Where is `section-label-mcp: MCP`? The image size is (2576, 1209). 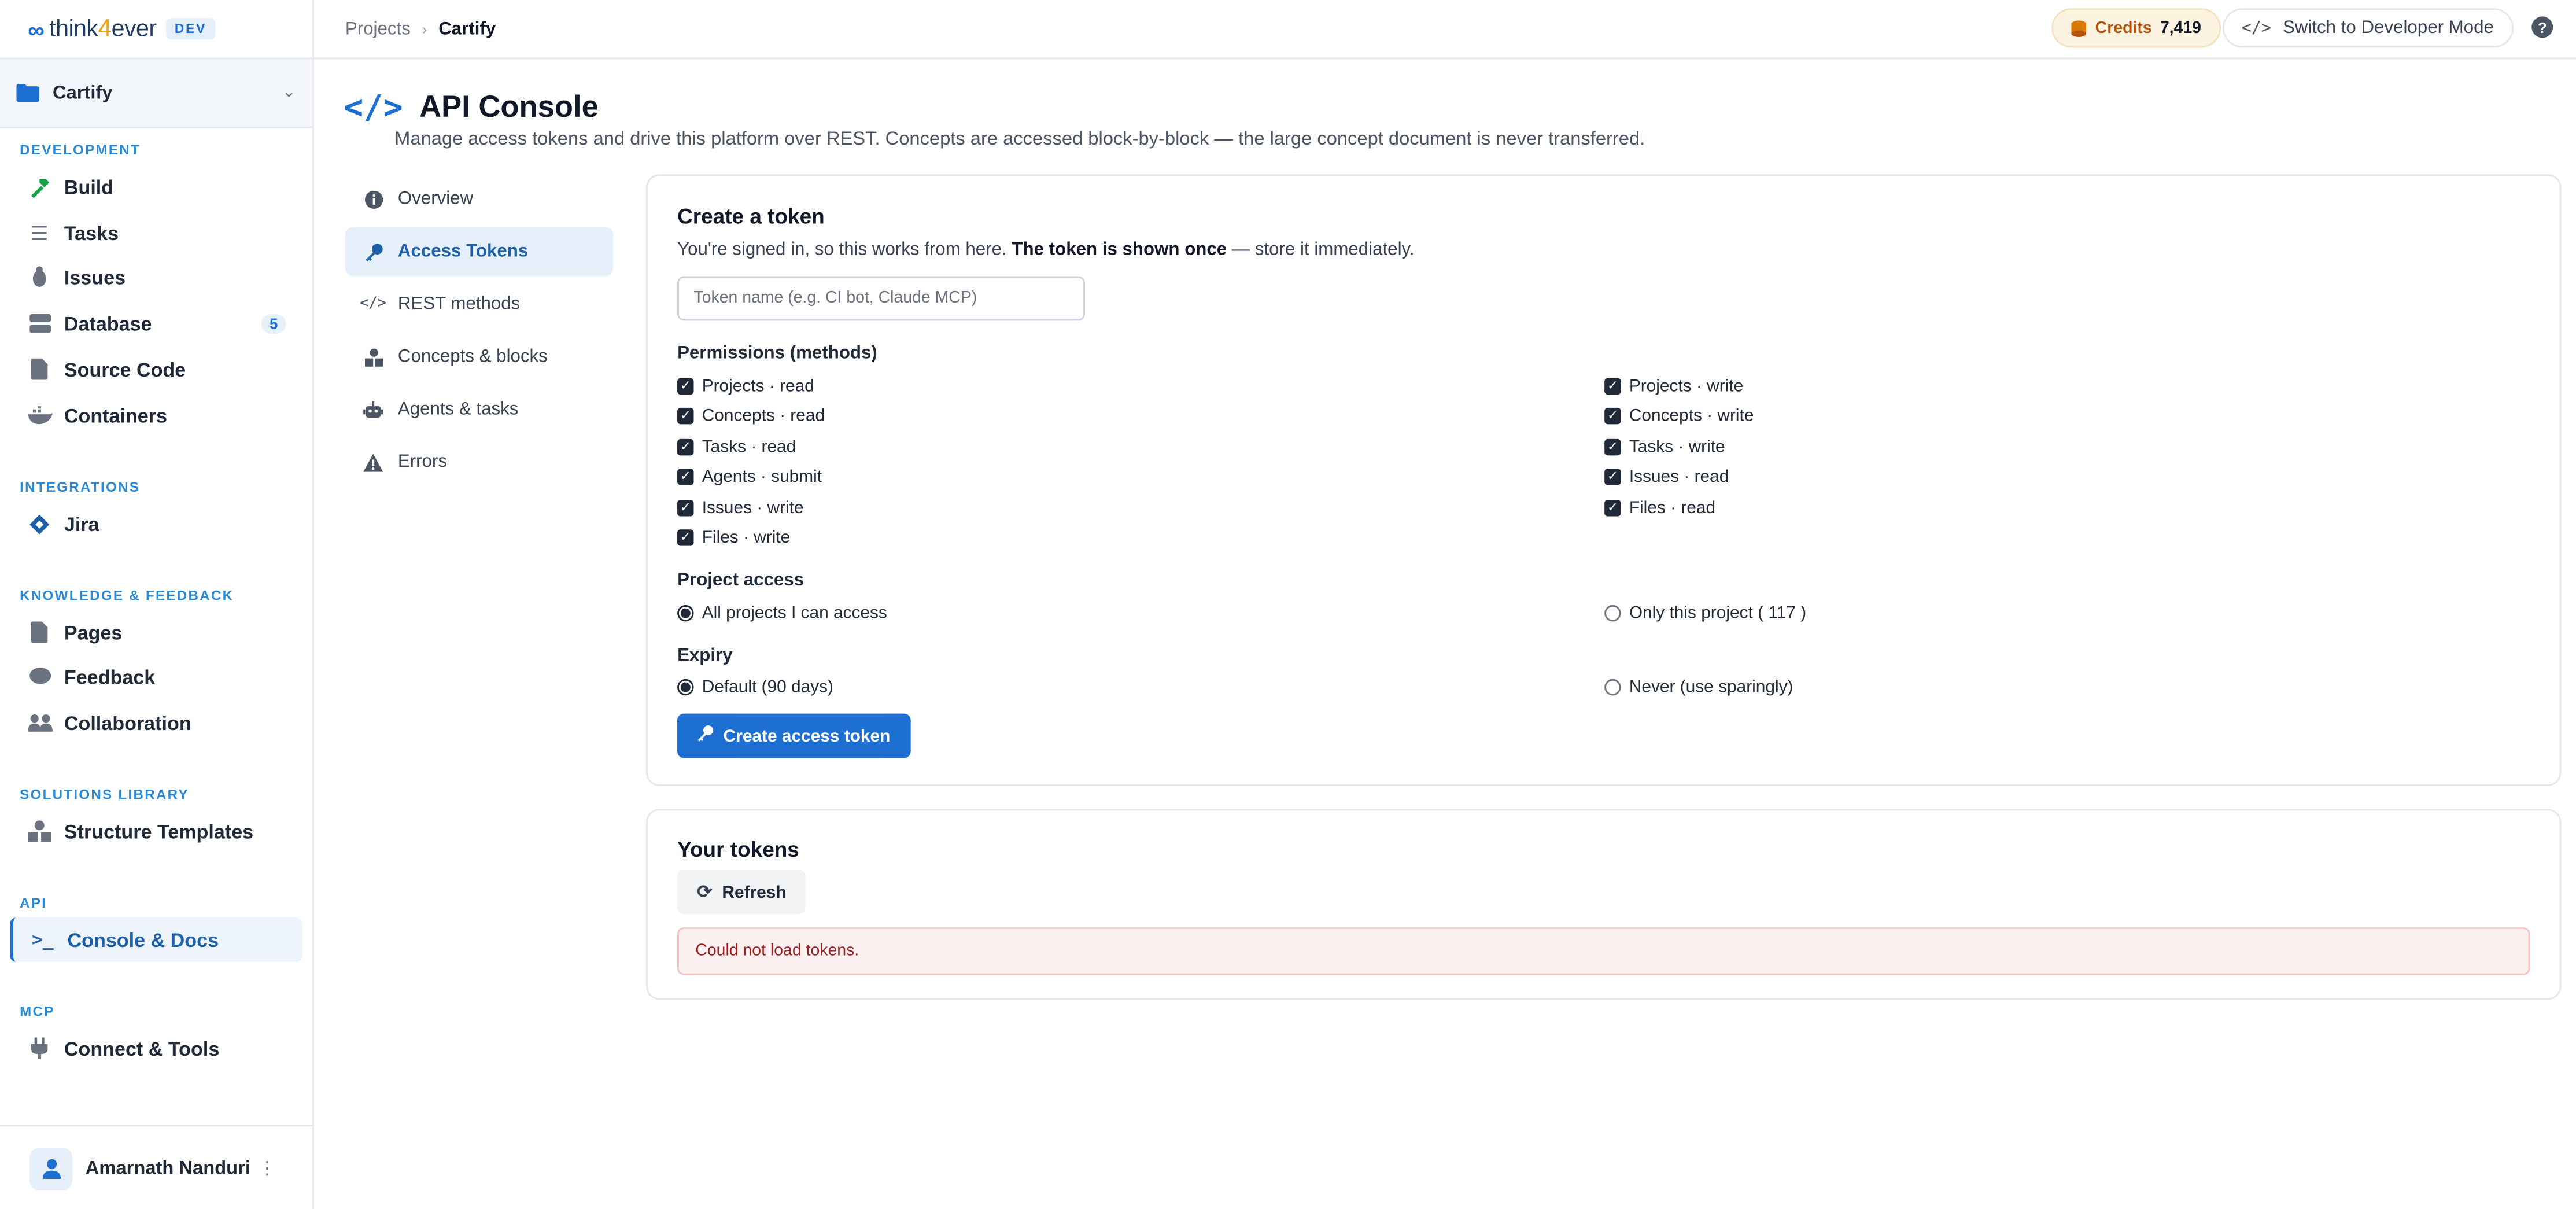
section-label-mcp: MCP is located at coordinates (37, 1011).